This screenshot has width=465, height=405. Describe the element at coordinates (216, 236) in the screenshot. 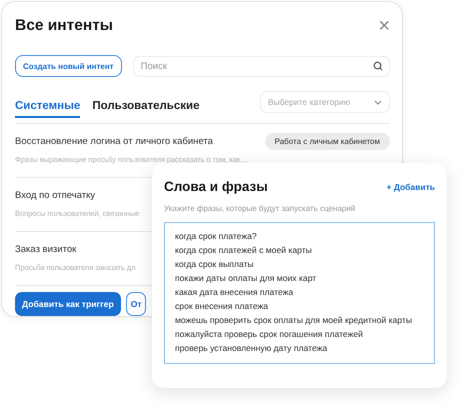

I see `phrase-line: когда срок платежа?` at that location.